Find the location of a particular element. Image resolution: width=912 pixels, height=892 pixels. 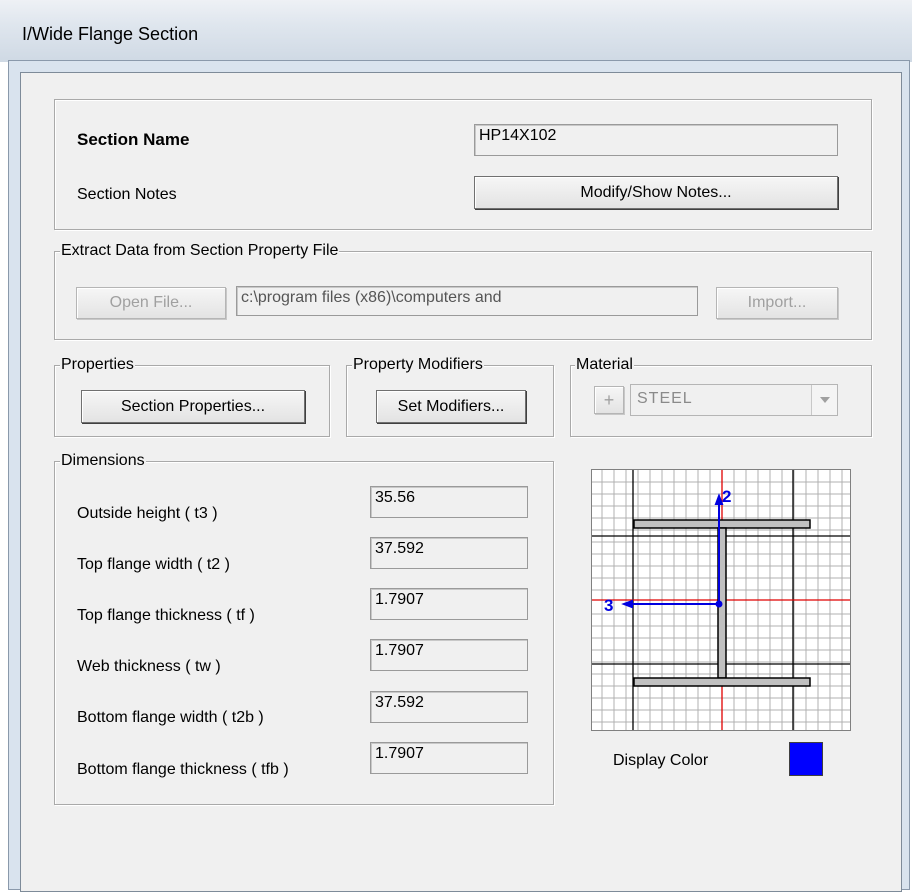

display-color-label: Display Color is located at coordinates (661, 760).